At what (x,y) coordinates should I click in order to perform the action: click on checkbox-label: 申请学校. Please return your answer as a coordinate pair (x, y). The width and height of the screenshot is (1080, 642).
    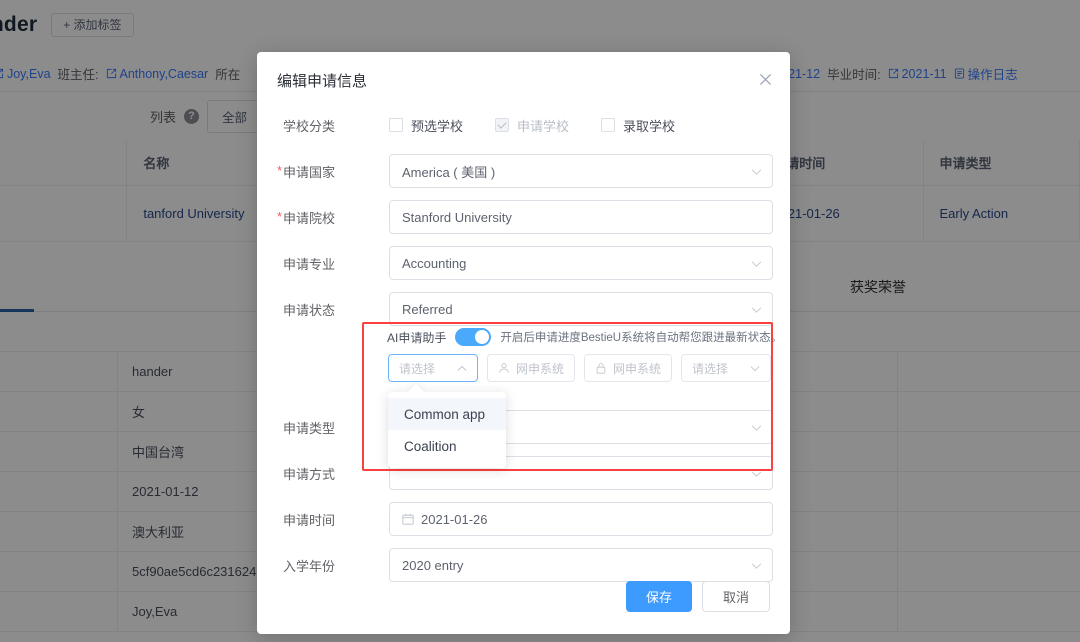
    Looking at the image, I should click on (543, 126).